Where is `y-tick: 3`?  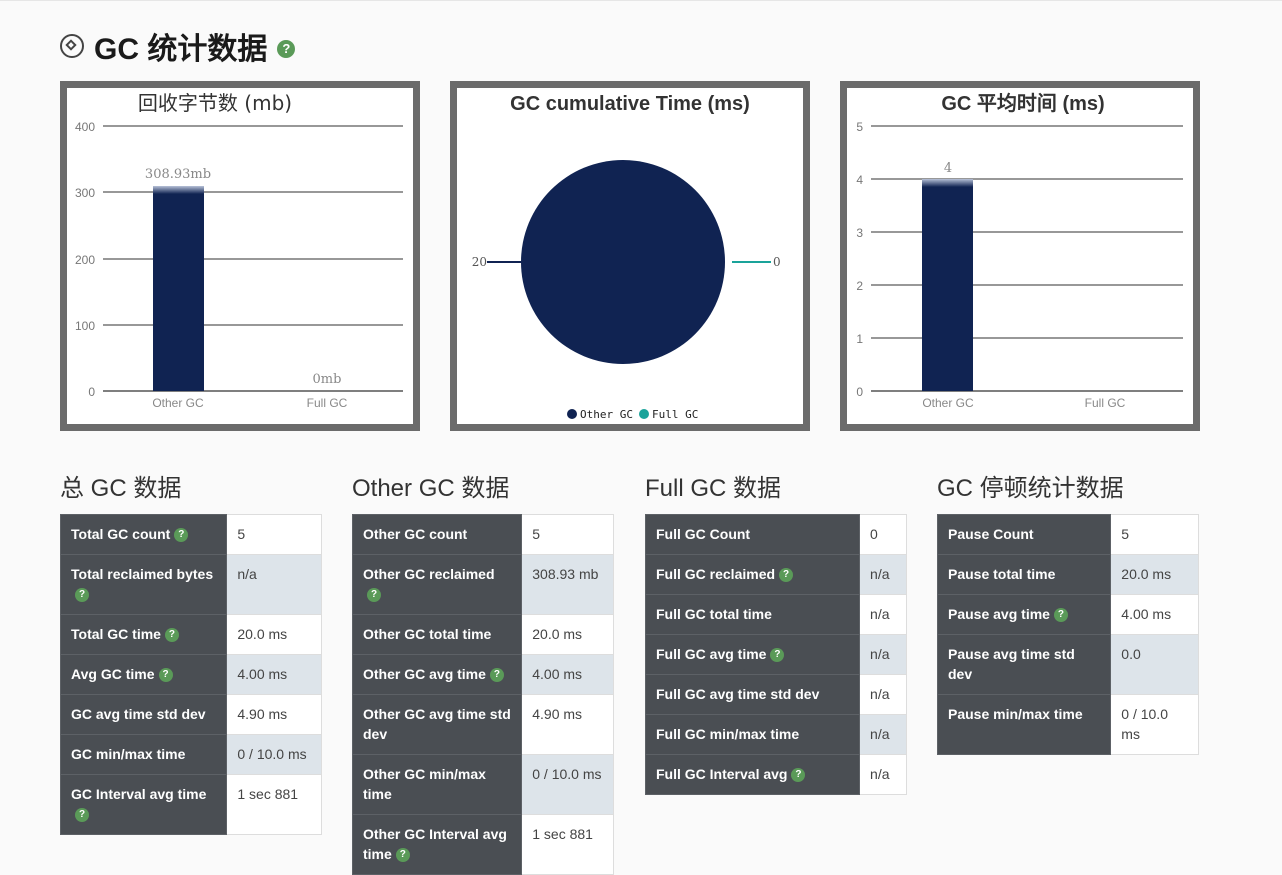
y-tick: 3 is located at coordinates (859, 233).